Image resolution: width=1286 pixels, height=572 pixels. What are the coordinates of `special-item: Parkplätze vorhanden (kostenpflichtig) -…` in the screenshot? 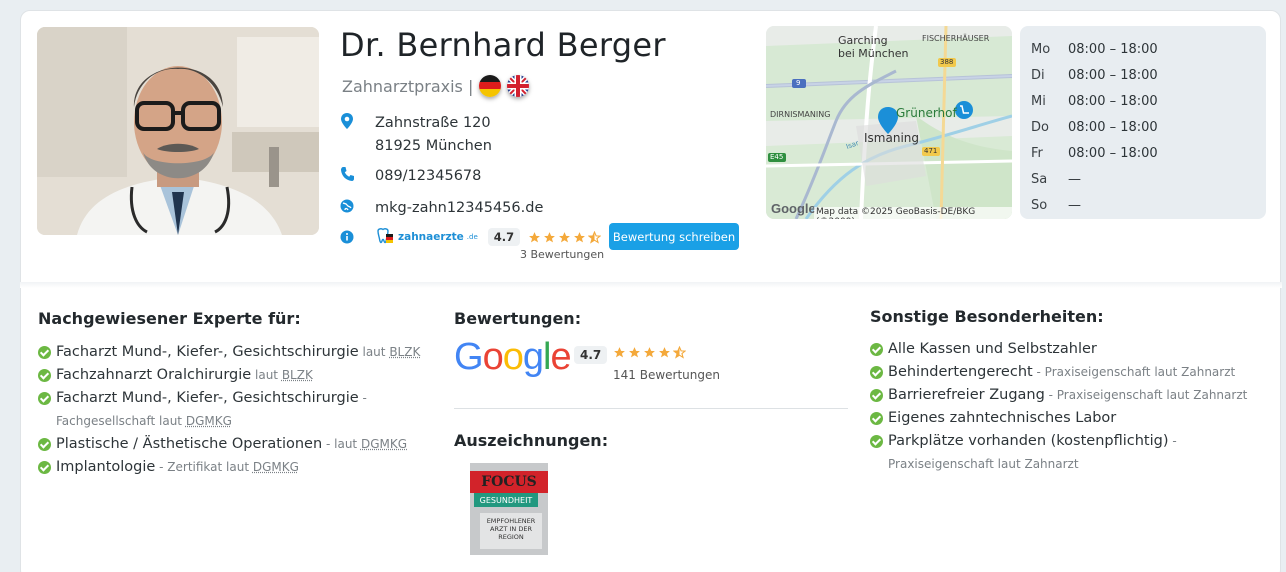 It's located at (1070, 453).